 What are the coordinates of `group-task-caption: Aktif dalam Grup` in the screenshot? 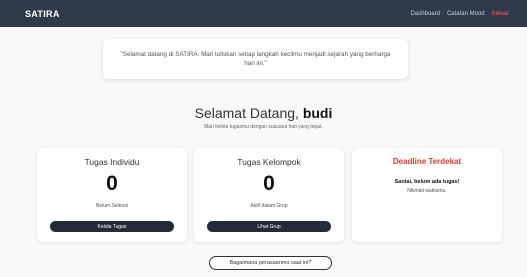 It's located at (269, 206).